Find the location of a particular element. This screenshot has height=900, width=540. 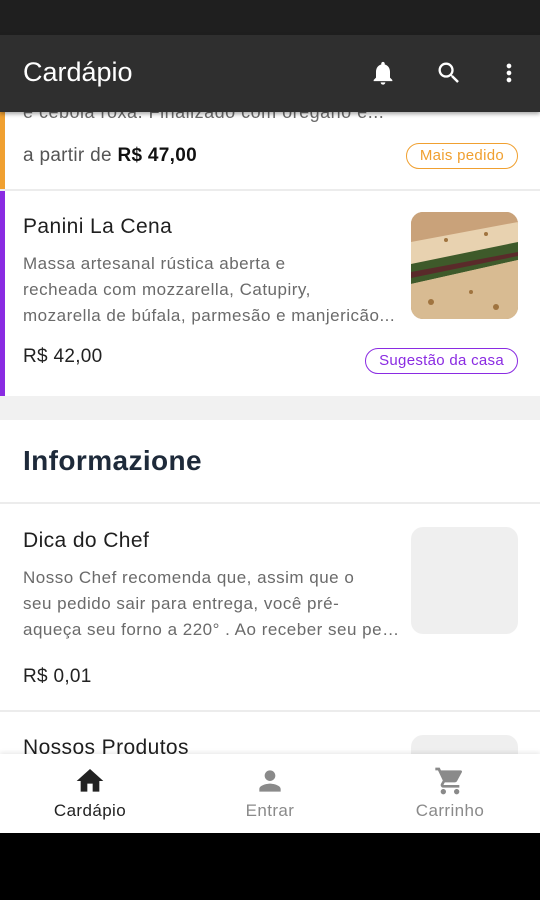

bell-icon is located at coordinates (383, 73).